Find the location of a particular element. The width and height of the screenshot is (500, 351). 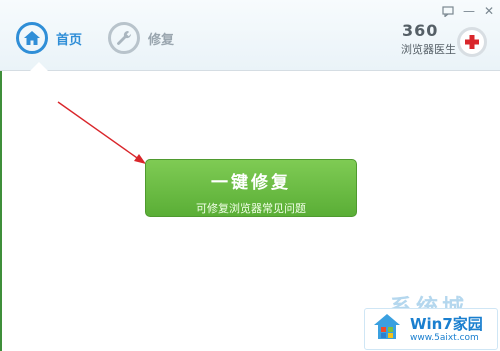

one-click-repair-button: 一键修复 可修复浏览器常见问题 is located at coordinates (251, 188).